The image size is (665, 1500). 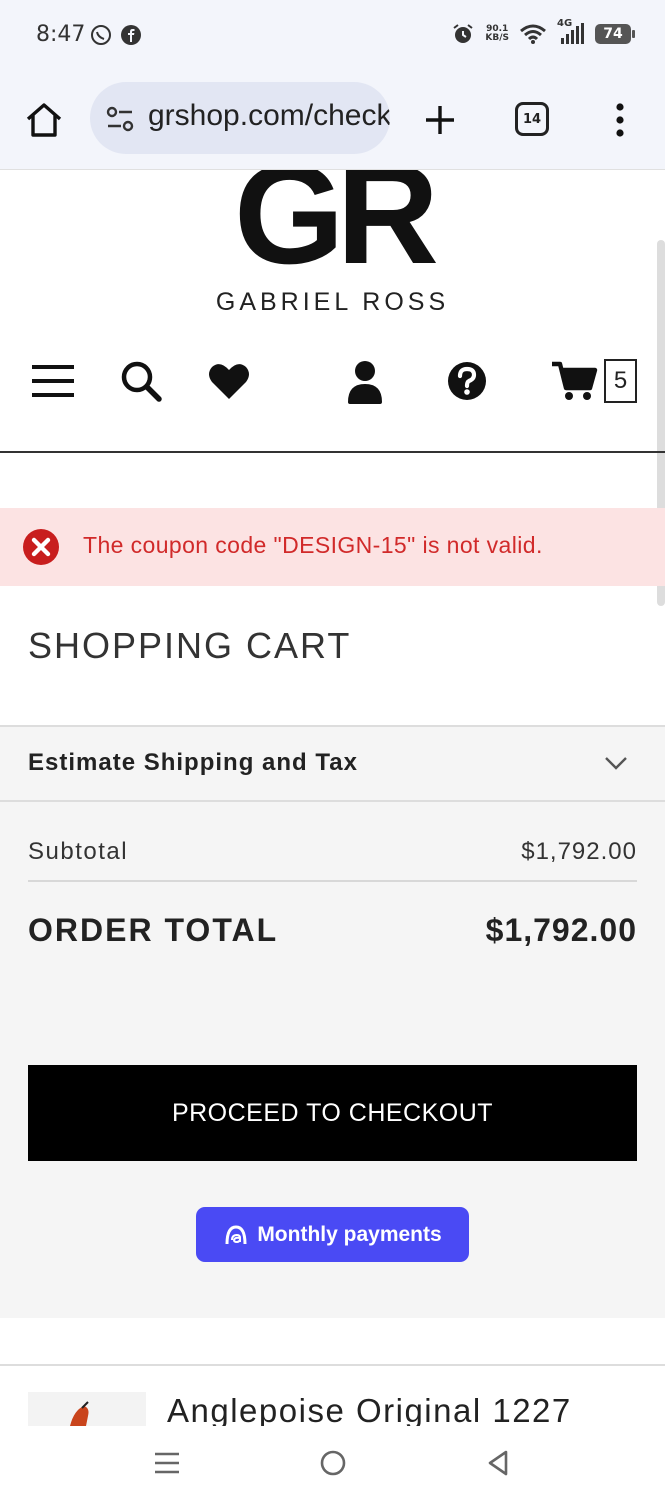 I want to click on back-icon, so click(x=499, y=1463).